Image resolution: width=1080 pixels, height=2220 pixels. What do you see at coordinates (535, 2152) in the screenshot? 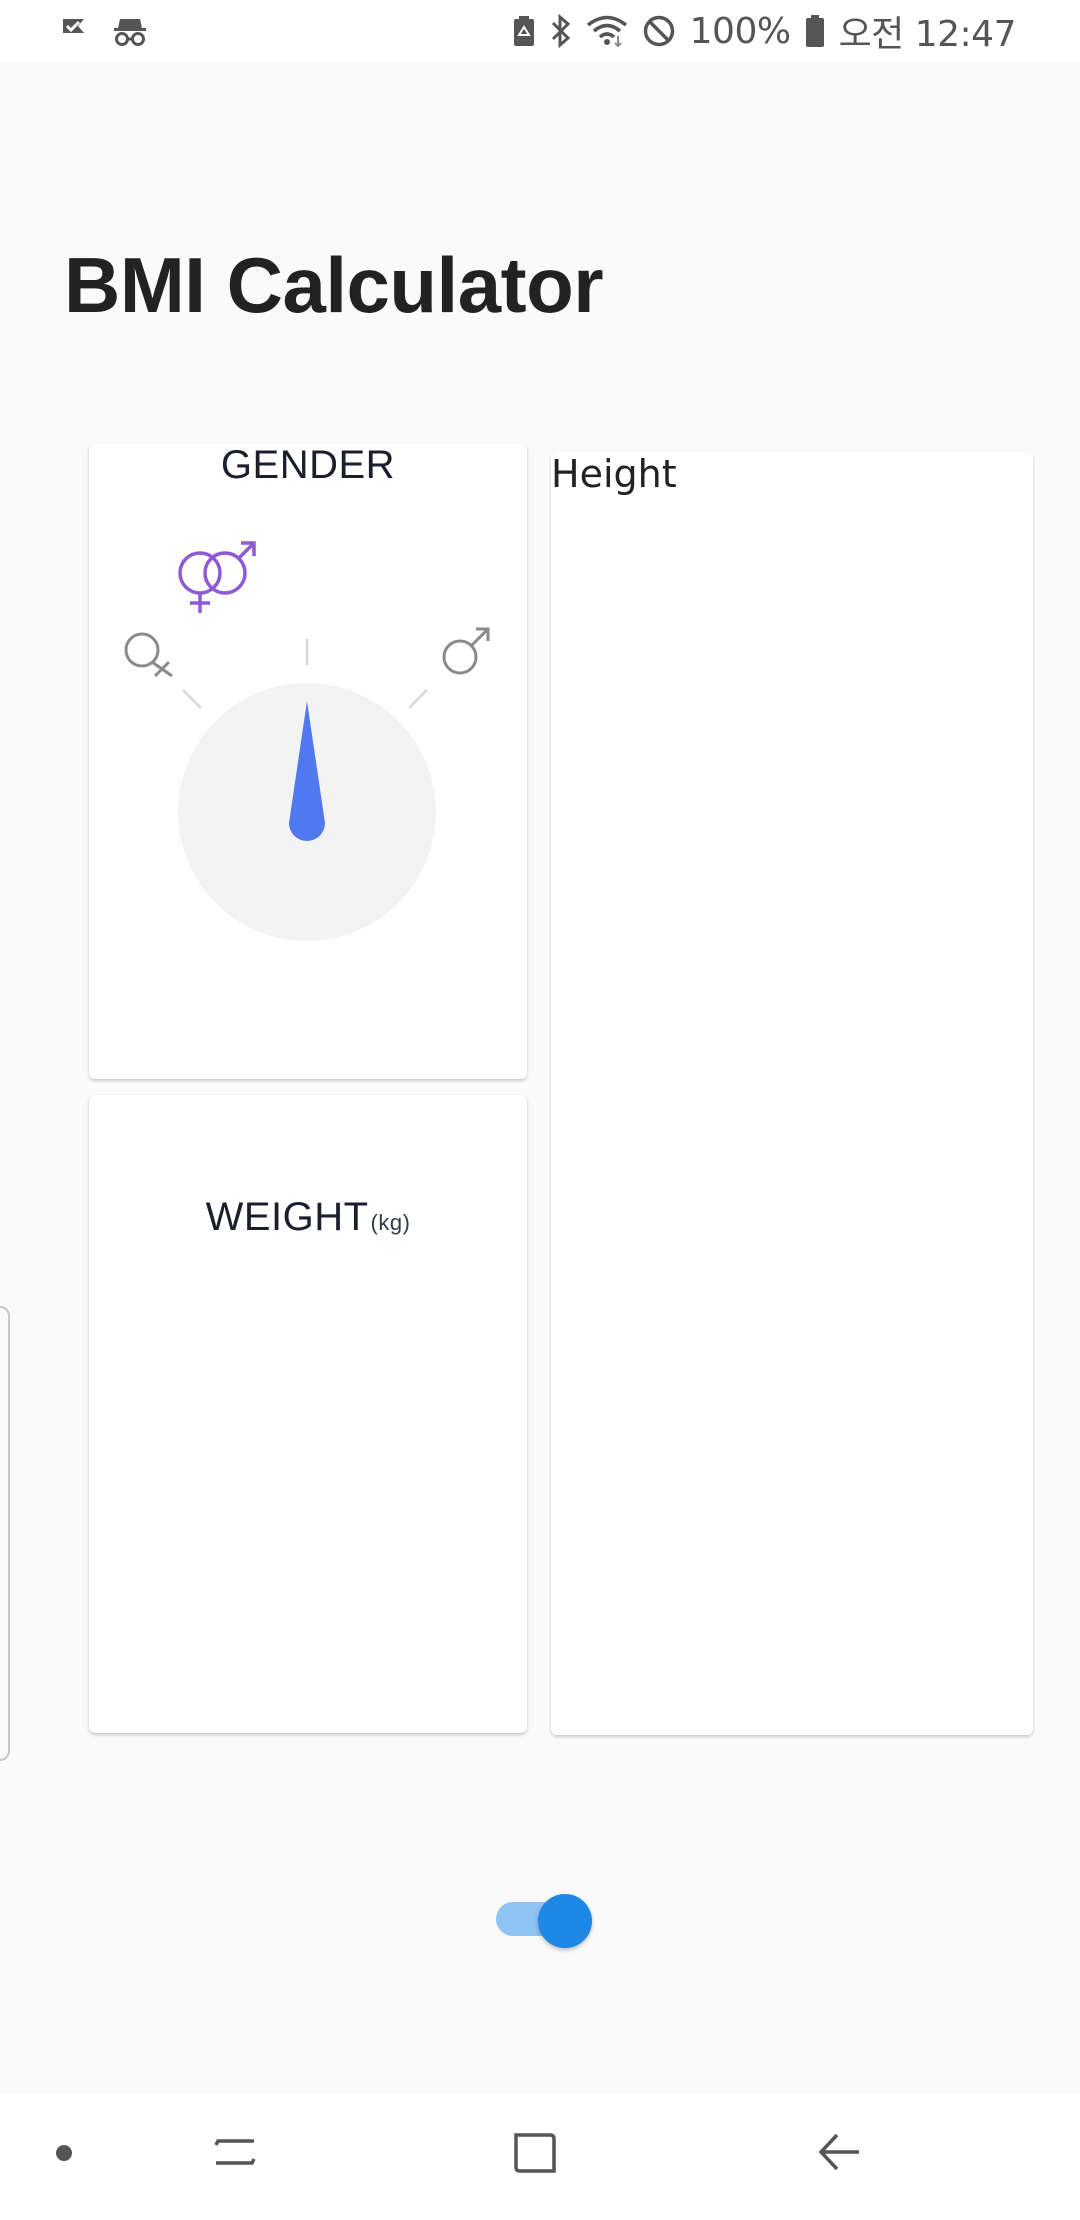
I see `home-icon` at bounding box center [535, 2152].